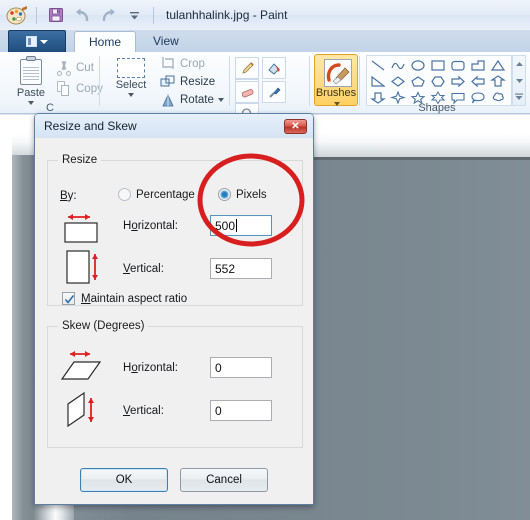 This screenshot has width=530, height=520. What do you see at coordinates (134, 299) in the screenshot?
I see `maintain-aspect-ratio-label: Maintain aspect ratio` at bounding box center [134, 299].